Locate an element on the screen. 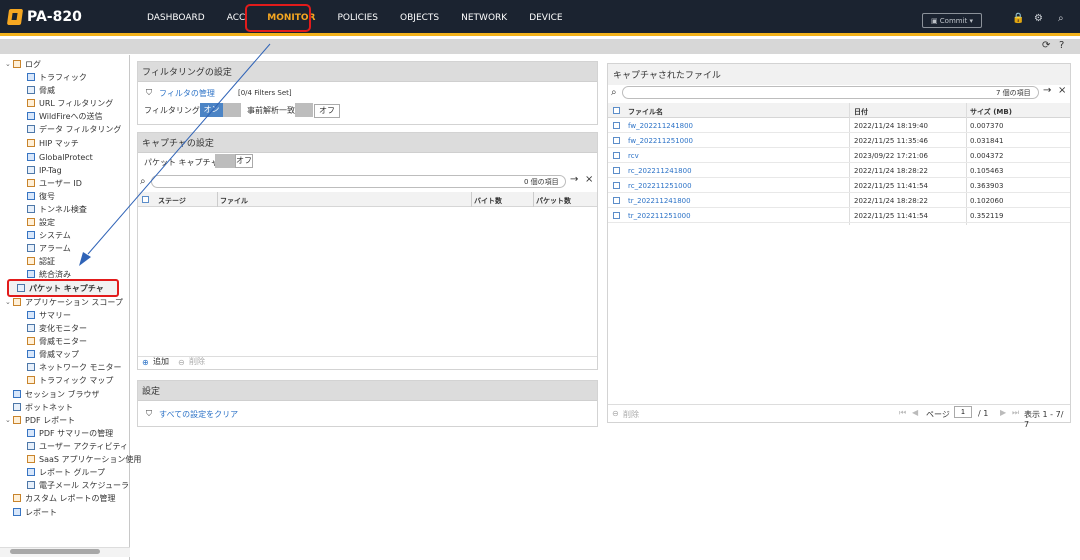  nav-objects: OBJECTS is located at coordinates (419, 18).